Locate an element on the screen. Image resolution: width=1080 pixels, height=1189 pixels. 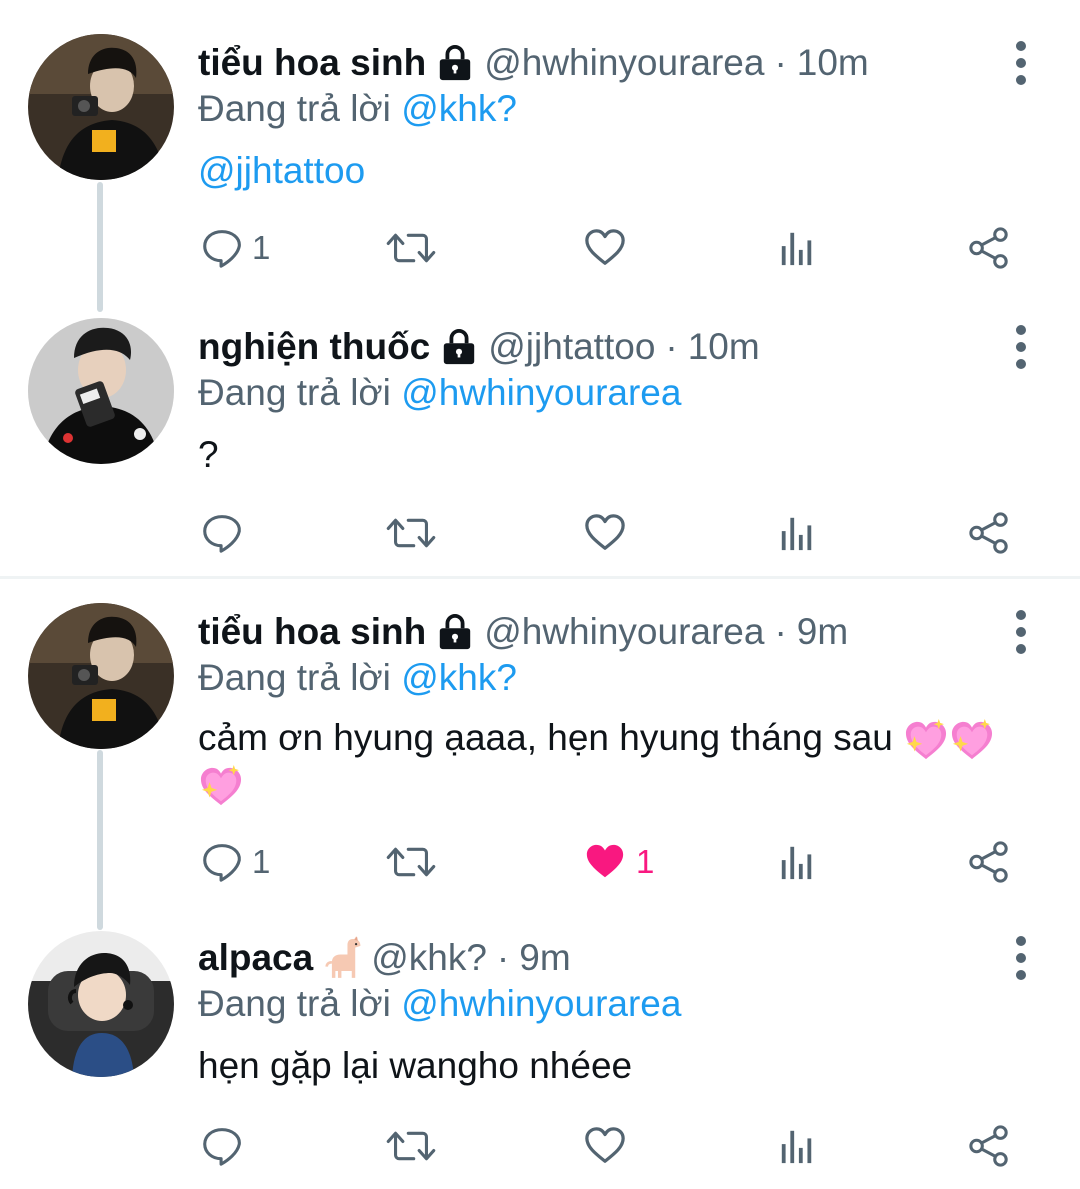
like-filled-icon is located at coordinates (605, 862).